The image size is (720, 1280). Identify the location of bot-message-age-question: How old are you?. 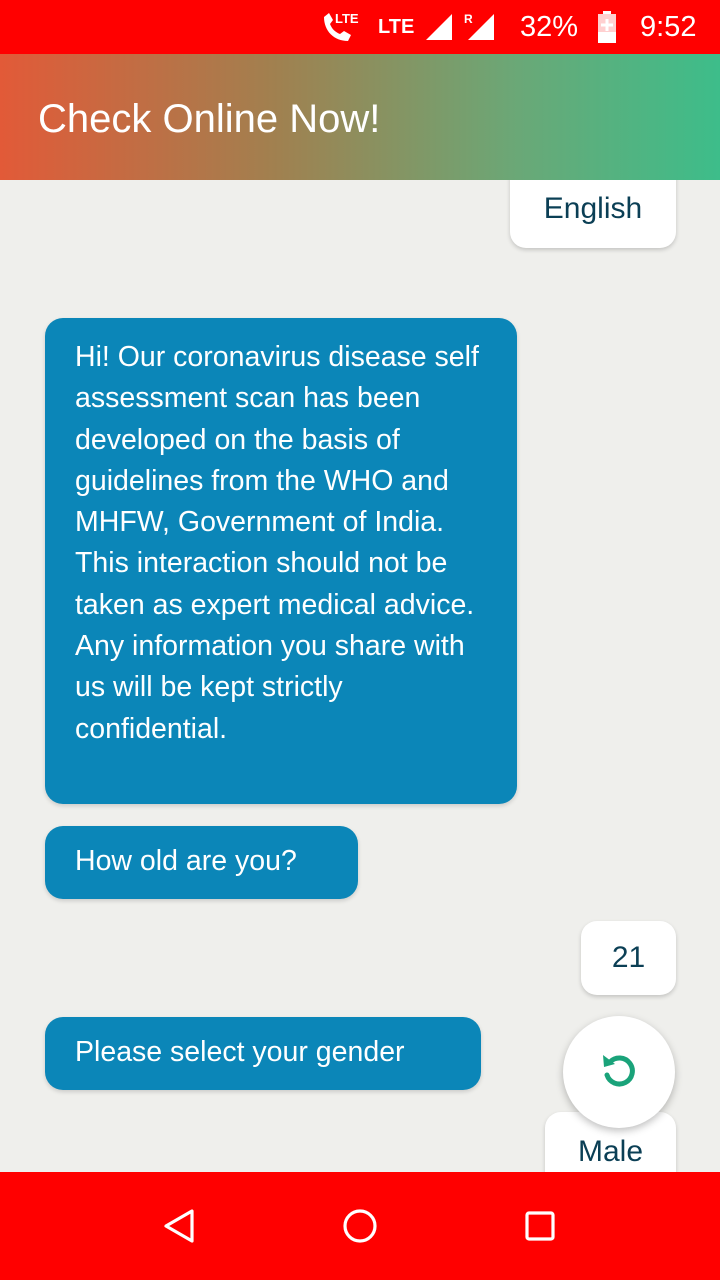
(201, 862).